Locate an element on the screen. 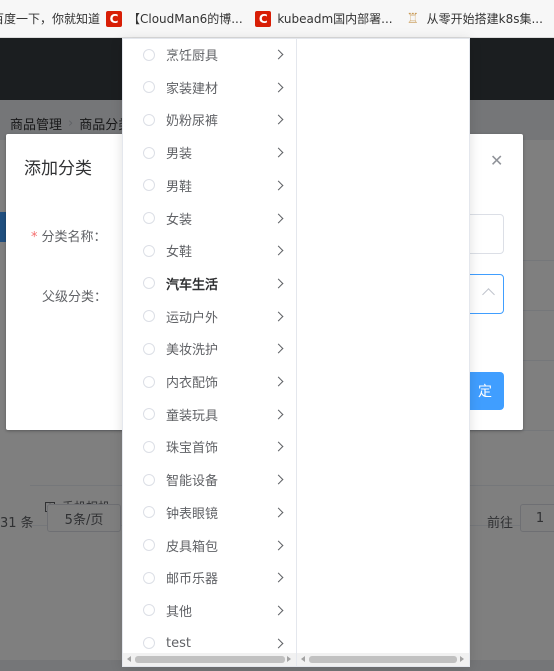 The height and width of the screenshot is (671, 554). cascader-option: 男装 is located at coordinates (209, 152).